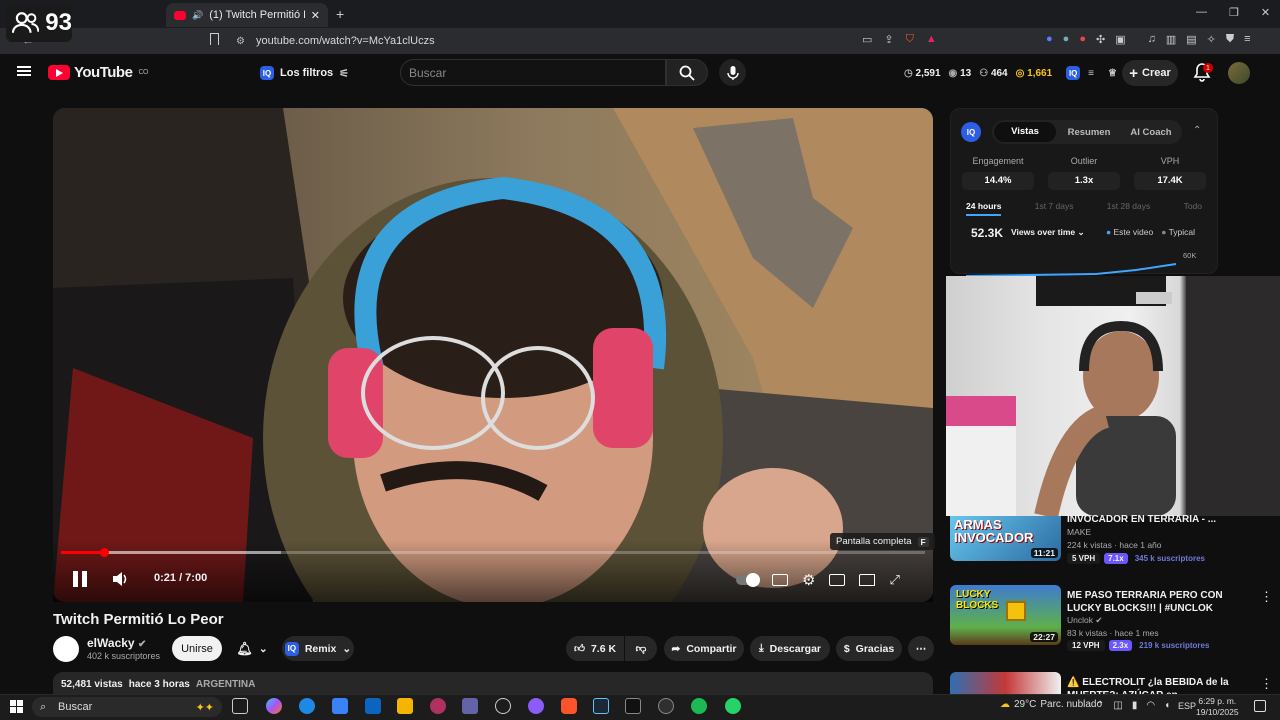 The image size is (1280, 720). What do you see at coordinates (373, 706) in the screenshot?
I see `outlook-icon` at bounding box center [373, 706].